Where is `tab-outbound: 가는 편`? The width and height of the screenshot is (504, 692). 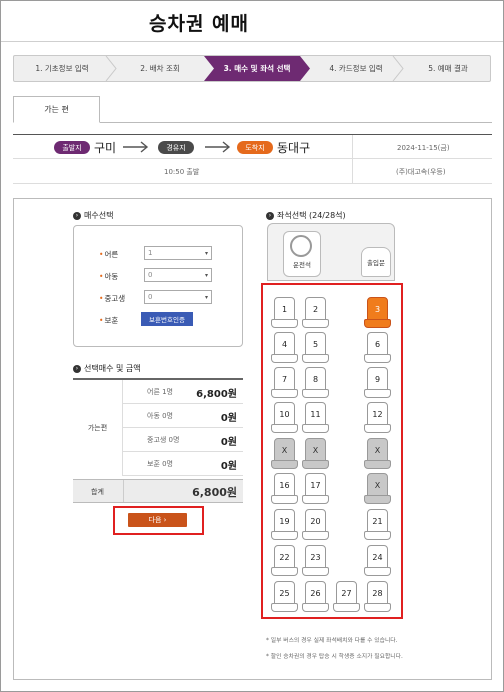 tab-outbound: 가는 편 is located at coordinates (56, 109).